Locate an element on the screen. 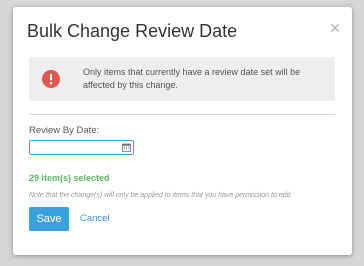 The width and height of the screenshot is (364, 266). cancel-link: Cancel is located at coordinates (95, 218).